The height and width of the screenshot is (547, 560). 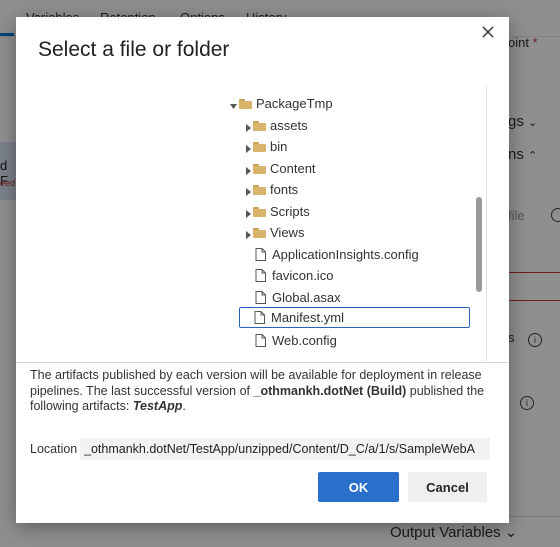 I want to click on tree-item-assets: assets, so click(x=275, y=125).